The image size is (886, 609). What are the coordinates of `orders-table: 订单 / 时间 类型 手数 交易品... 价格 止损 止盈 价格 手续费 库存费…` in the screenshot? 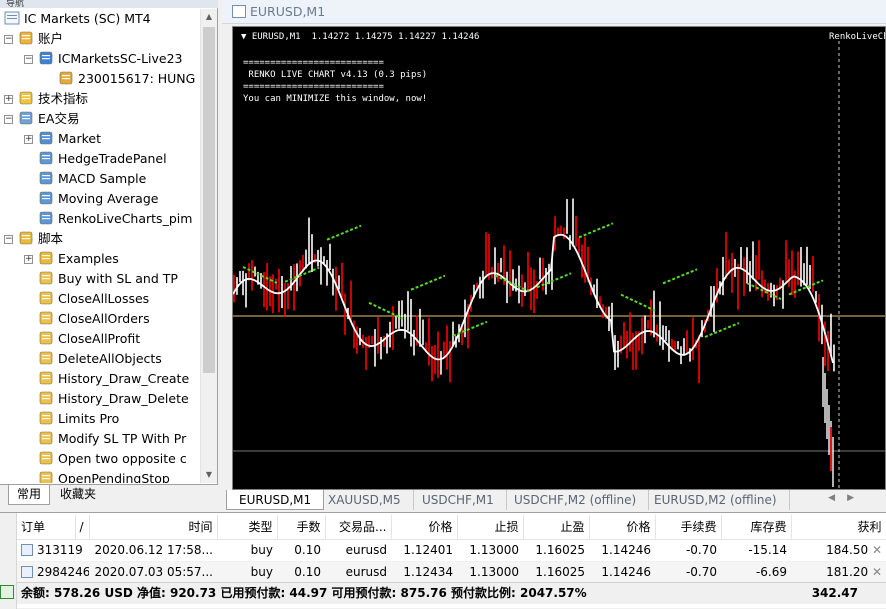 It's located at (451, 549).